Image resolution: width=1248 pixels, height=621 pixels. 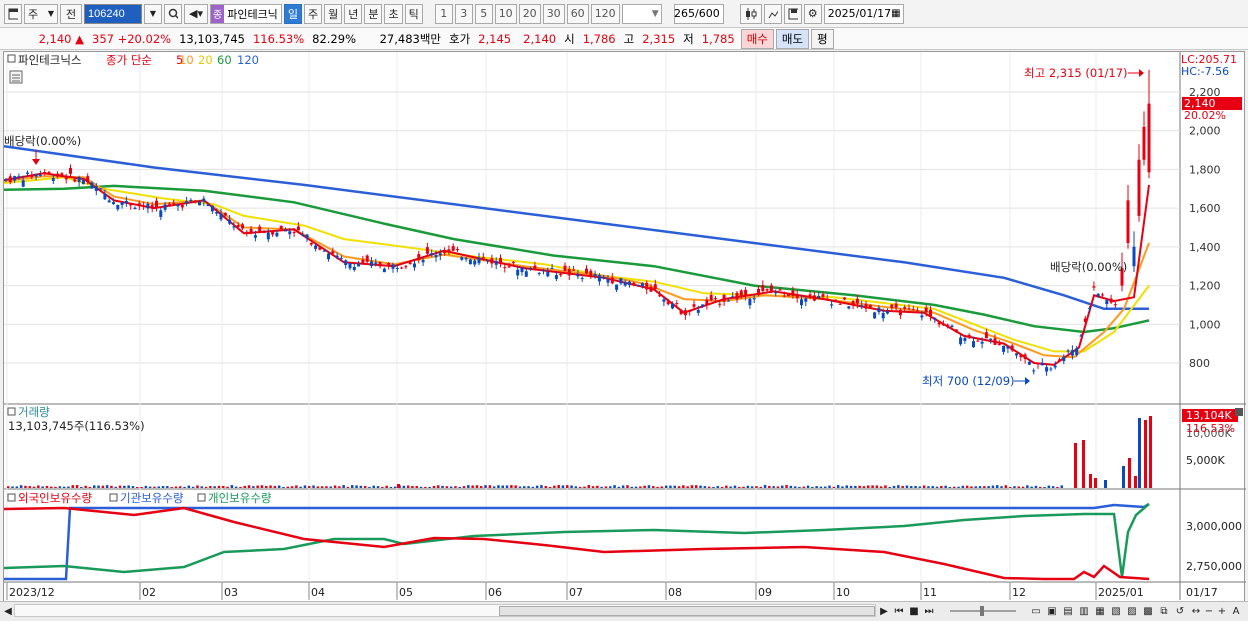 I want to click on speaker-icon: ◀▾, so click(x=196, y=13).